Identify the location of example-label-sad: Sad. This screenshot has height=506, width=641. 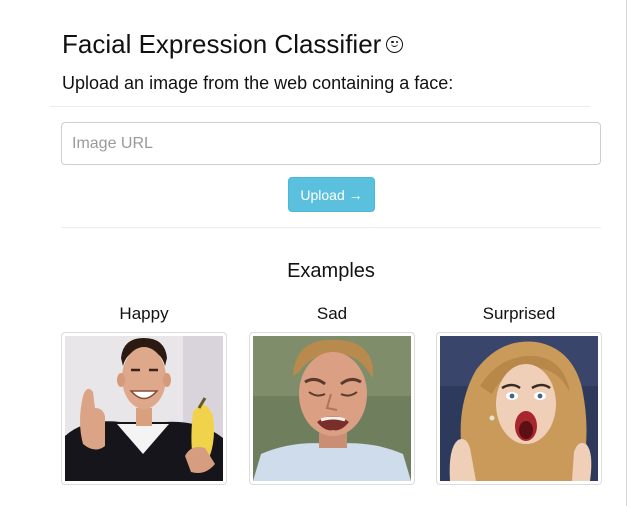
(332, 313).